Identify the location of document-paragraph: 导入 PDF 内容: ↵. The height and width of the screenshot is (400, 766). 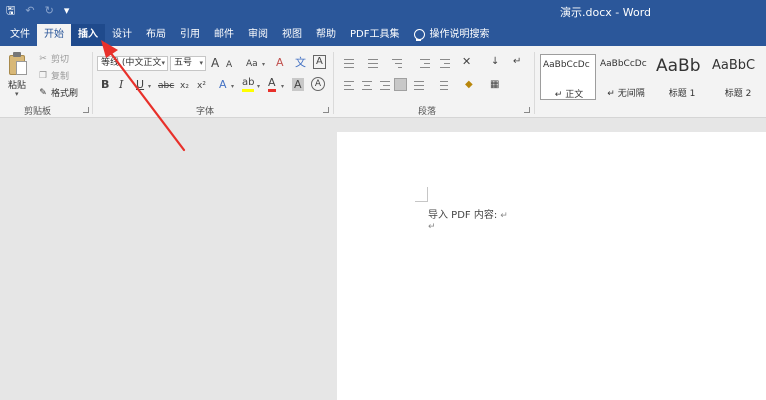
(468, 213).